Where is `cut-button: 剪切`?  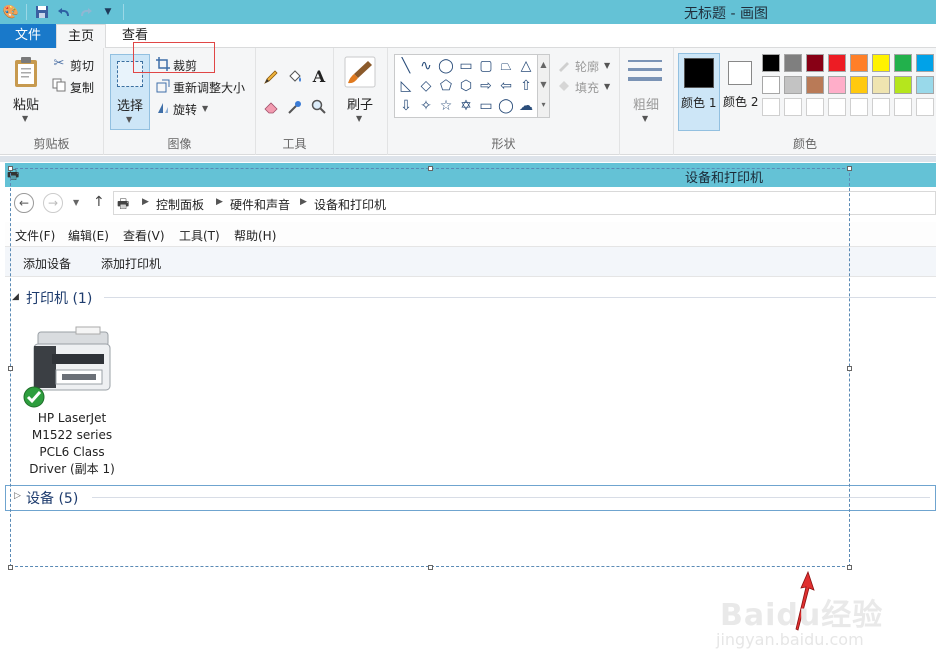
cut-button: 剪切 is located at coordinates (82, 65).